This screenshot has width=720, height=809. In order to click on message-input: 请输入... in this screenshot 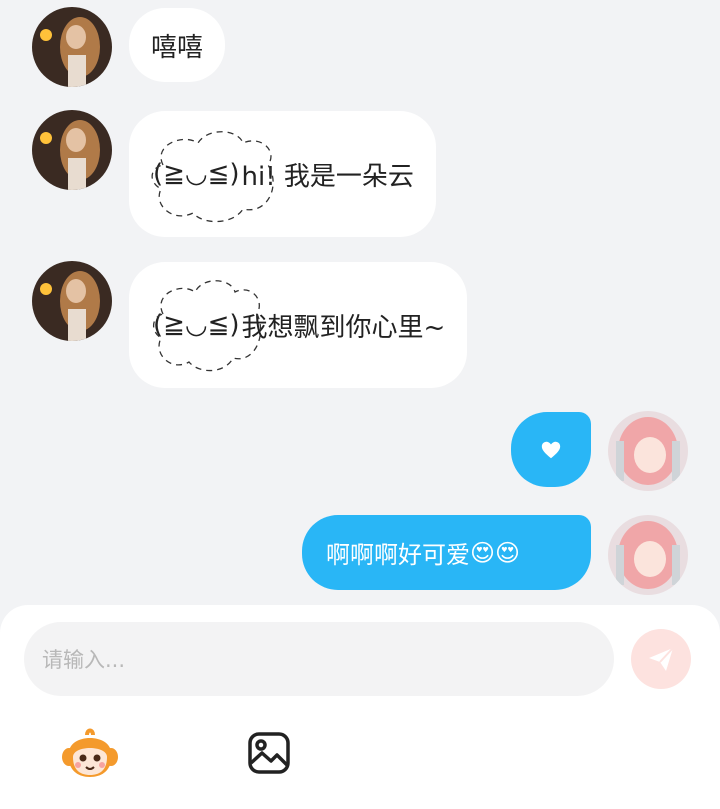, I will do `click(319, 659)`.